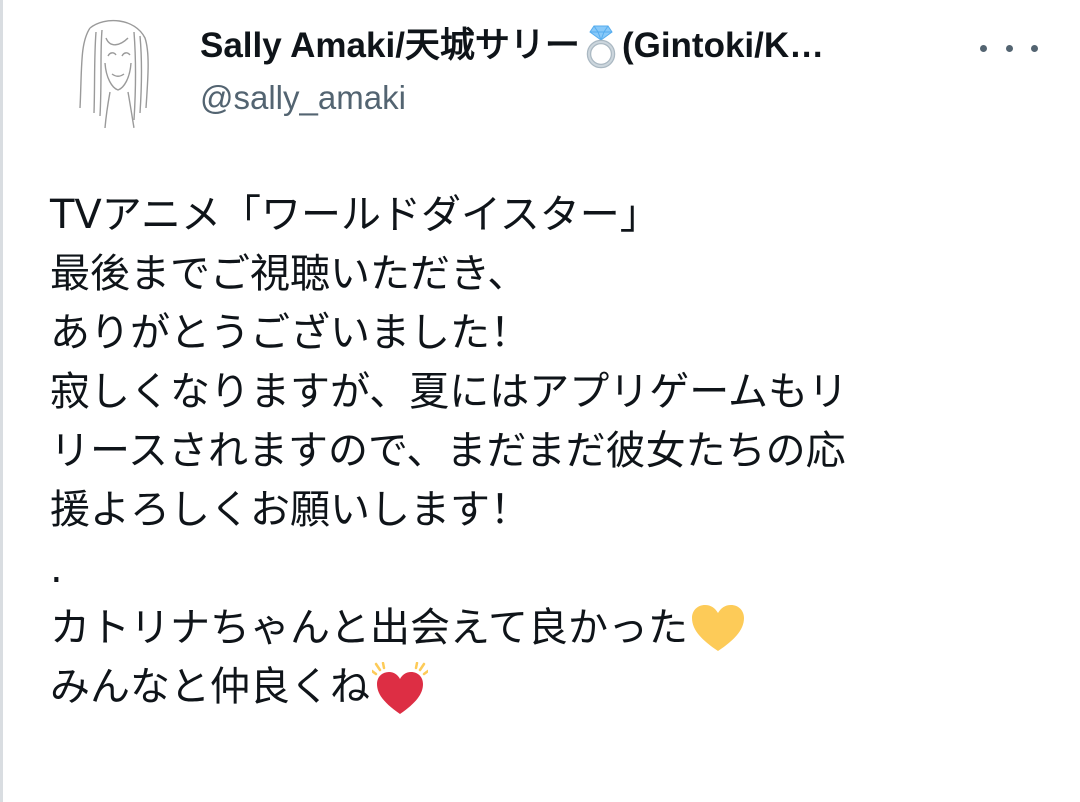 This screenshot has width=1080, height=802. I want to click on tweet-line: 援よろしくお願いします！, so click(545, 510).